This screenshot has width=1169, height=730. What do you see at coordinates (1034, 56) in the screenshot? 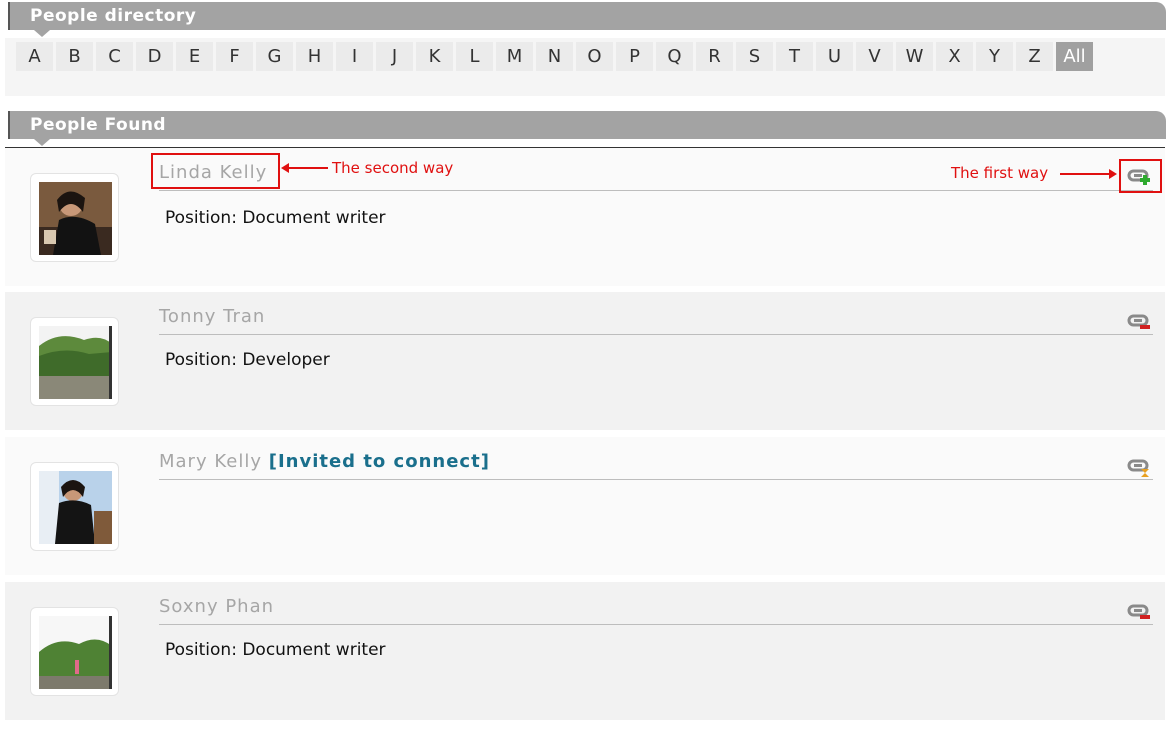
I see `letter-filter-z: Z` at bounding box center [1034, 56].